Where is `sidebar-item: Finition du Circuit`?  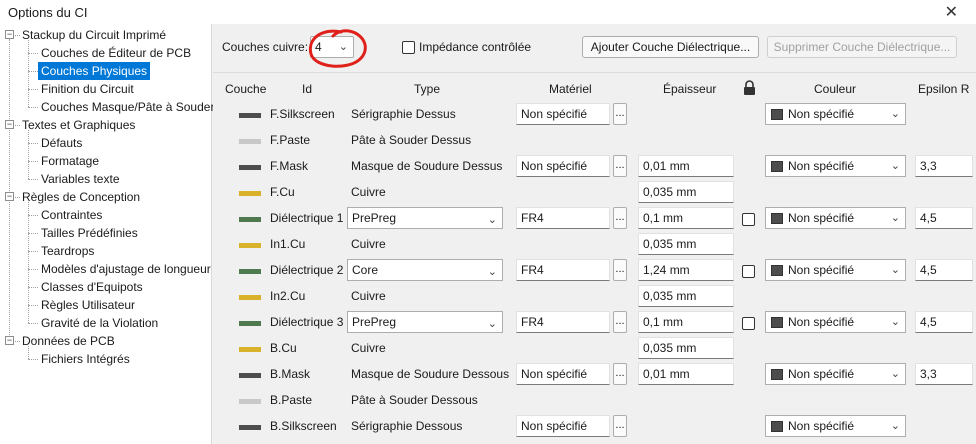 sidebar-item: Finition du Circuit is located at coordinates (87, 89).